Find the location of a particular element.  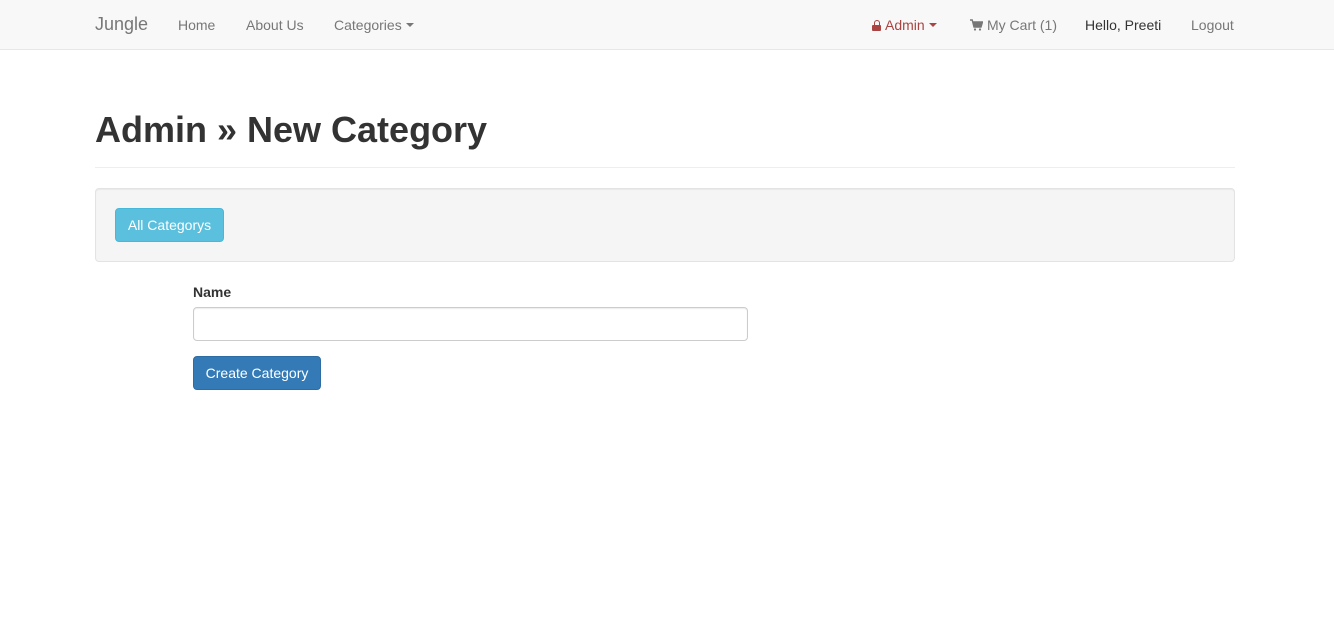

brand-link: Jungle is located at coordinates (121, 24).